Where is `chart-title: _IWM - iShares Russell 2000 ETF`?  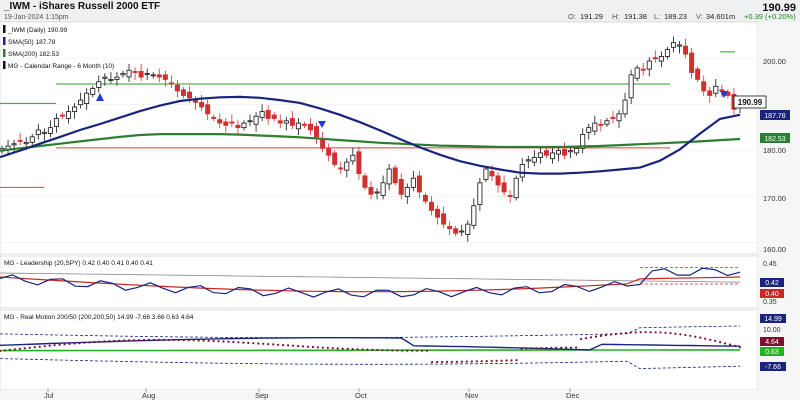
chart-title: _IWM - iShares Russell 2000 ETF is located at coordinates (81, 6).